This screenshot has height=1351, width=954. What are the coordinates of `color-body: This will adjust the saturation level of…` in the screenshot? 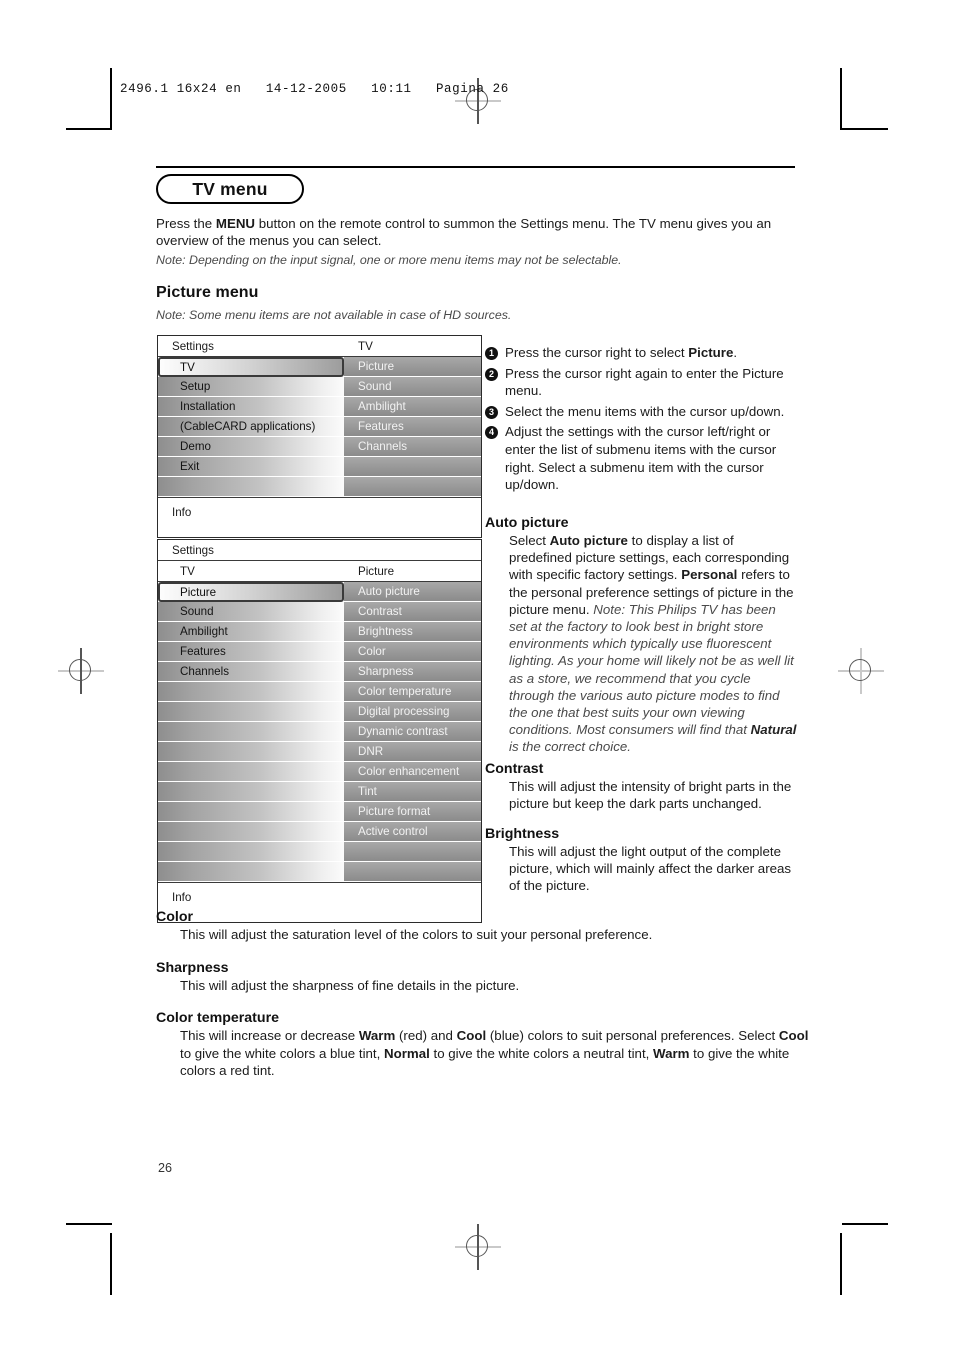 It's located at (416, 934).